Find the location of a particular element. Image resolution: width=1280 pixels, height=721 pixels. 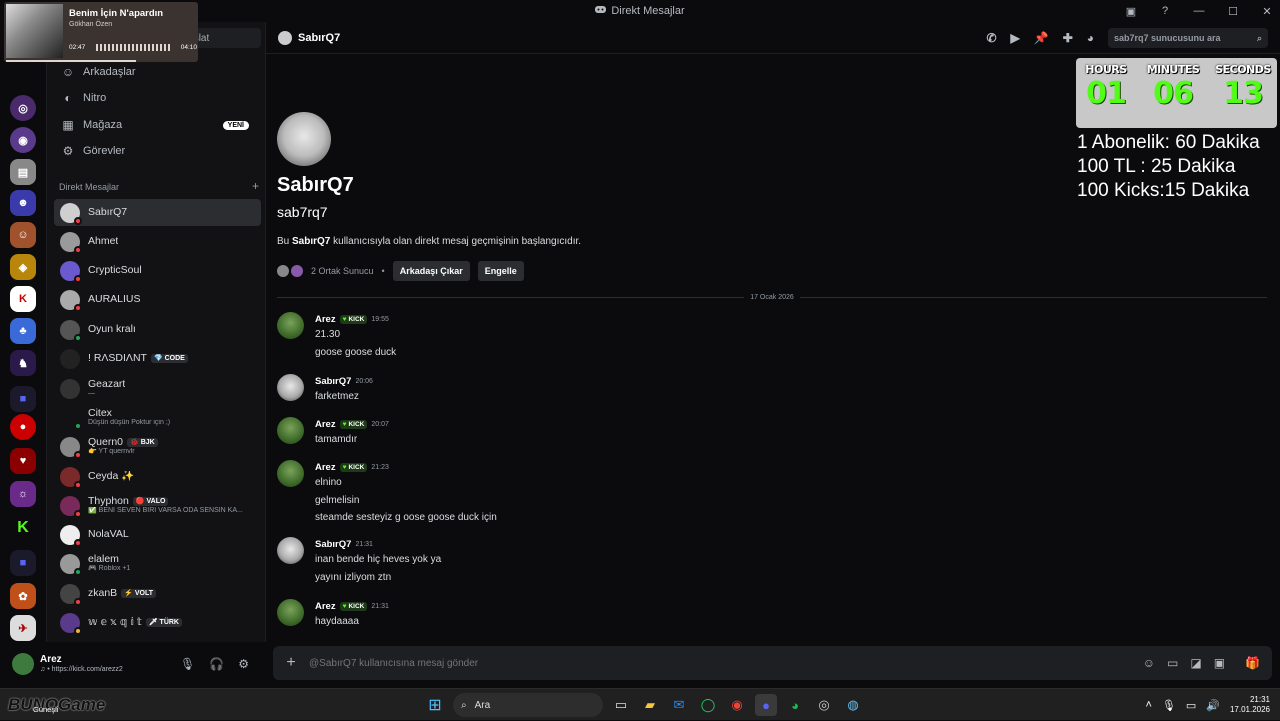

dm-item: SabırQ7 is located at coordinates (157, 212).